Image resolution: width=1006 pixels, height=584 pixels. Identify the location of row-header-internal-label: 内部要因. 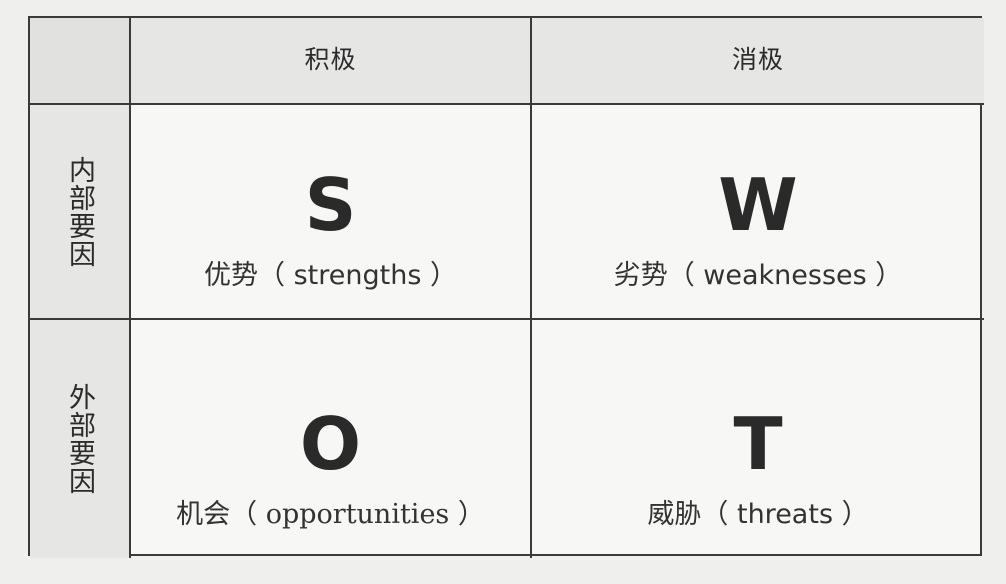
(79, 211).